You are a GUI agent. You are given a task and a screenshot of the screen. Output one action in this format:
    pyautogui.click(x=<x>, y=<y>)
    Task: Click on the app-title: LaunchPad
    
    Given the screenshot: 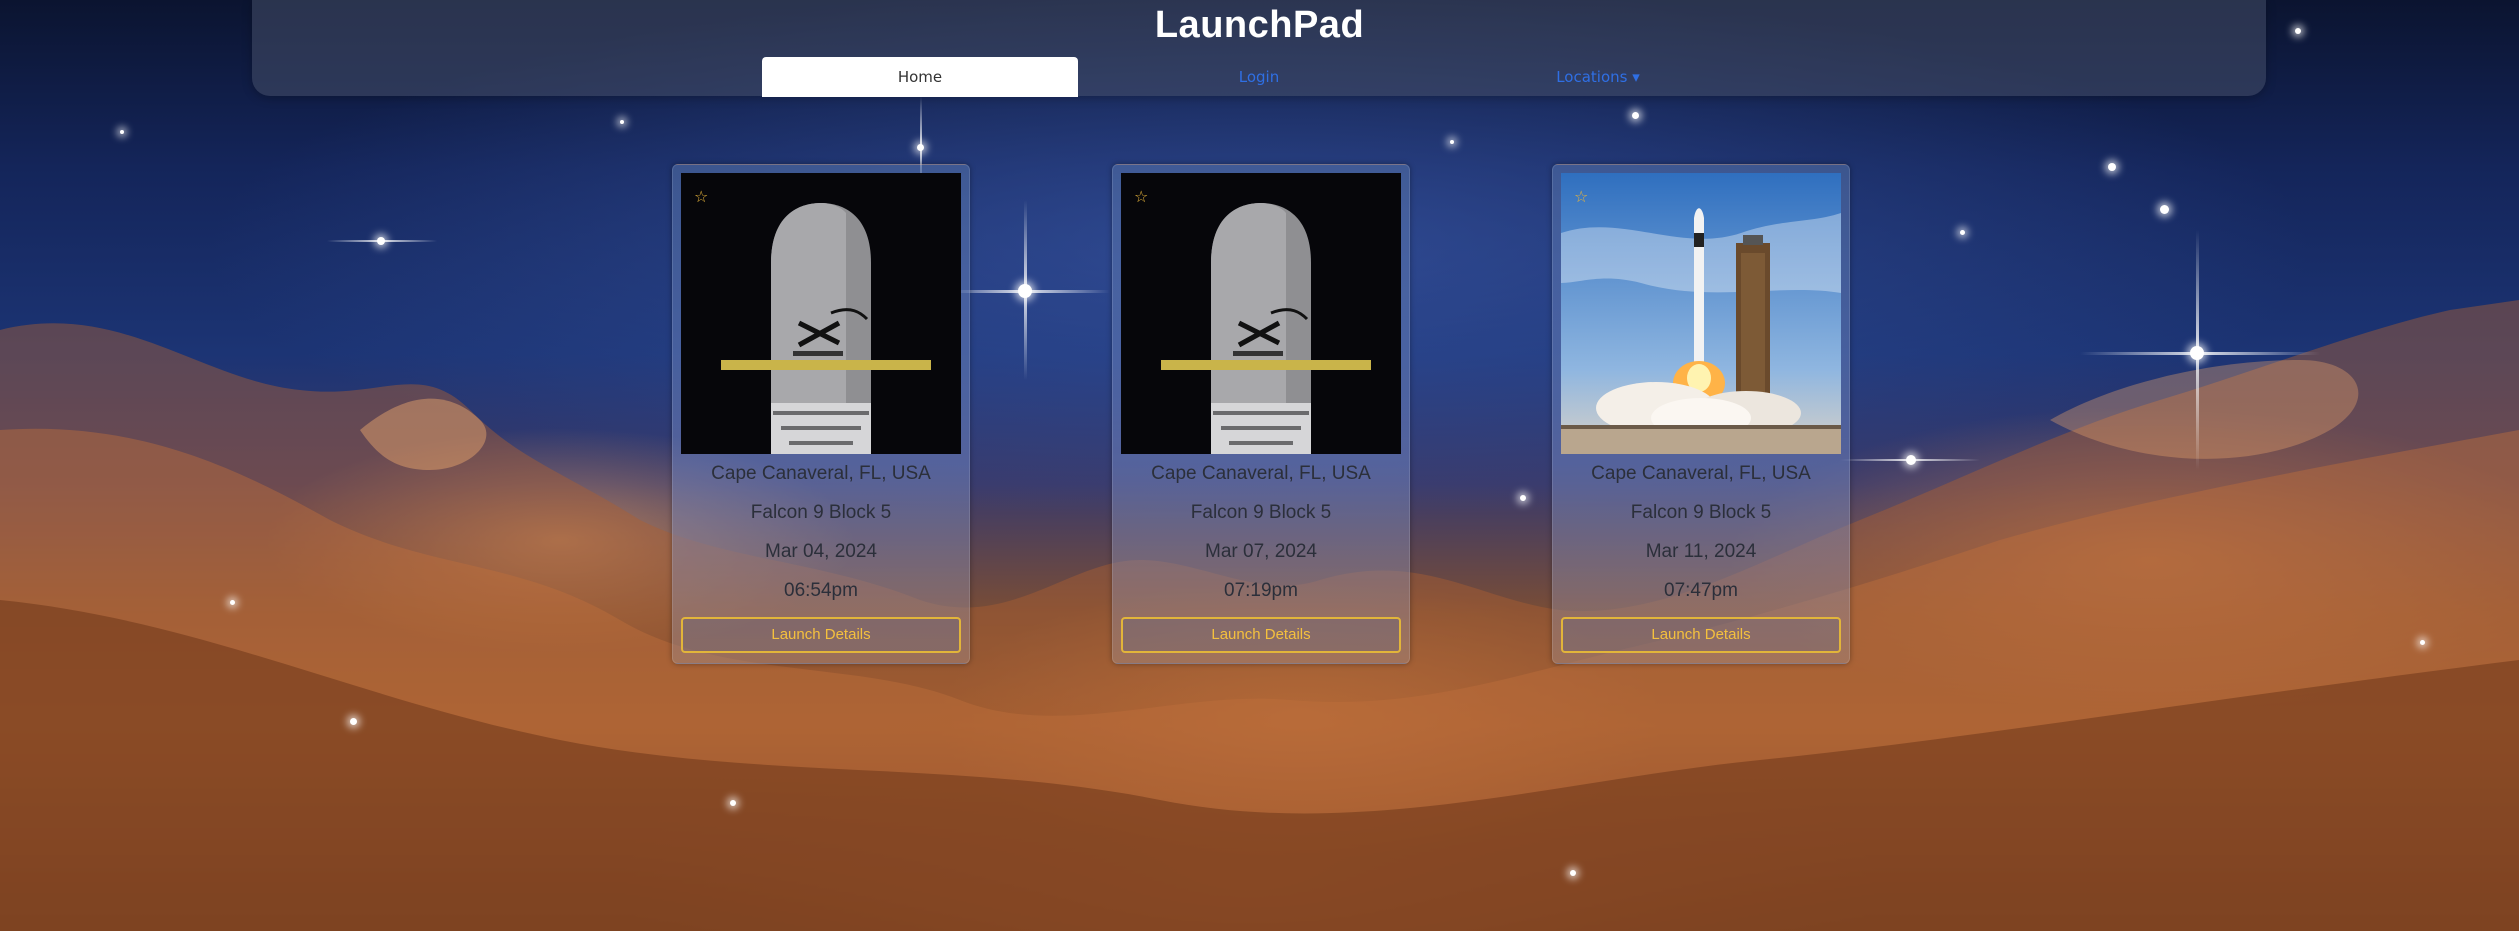 What is the action you would take?
    pyautogui.click(x=1259, y=25)
    